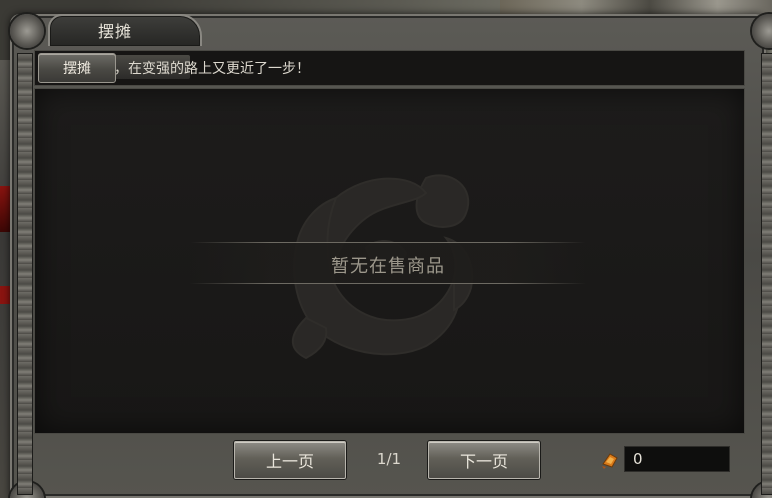  Describe the element at coordinates (290, 460) in the screenshot. I see `prev-page-button: 上一页` at that location.